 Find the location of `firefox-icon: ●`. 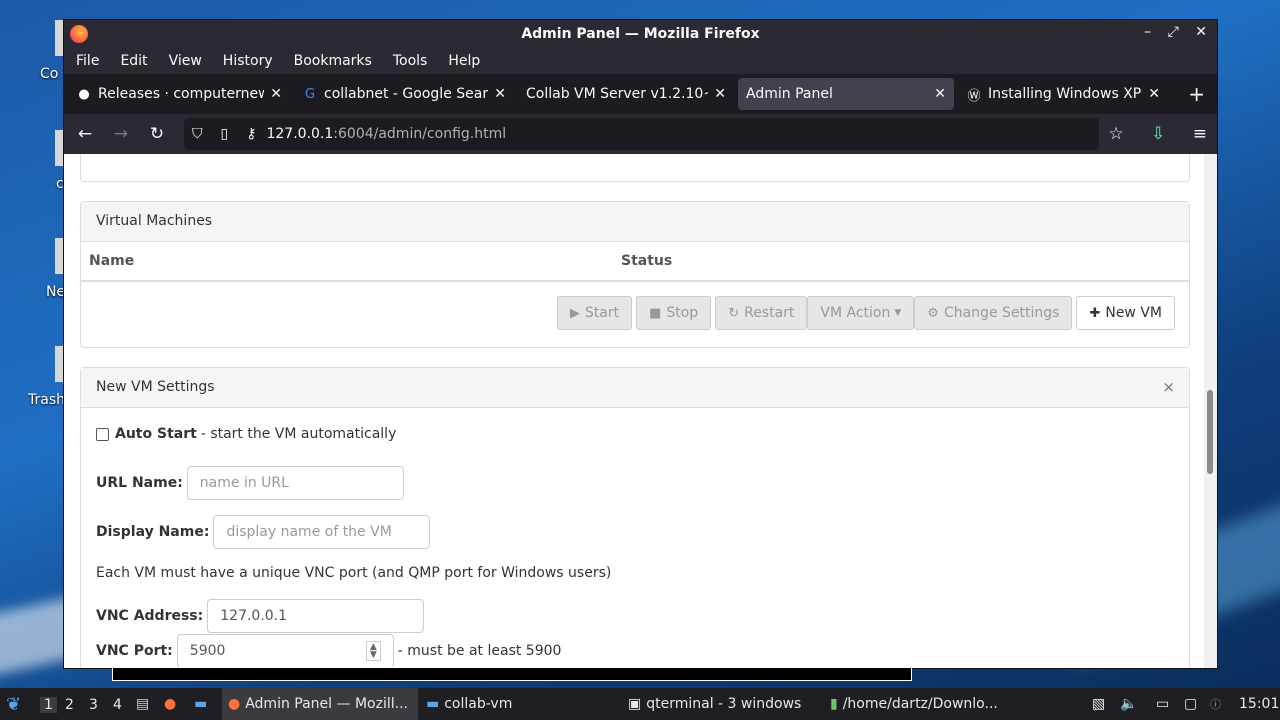

firefox-icon: ● is located at coordinates (234, 704).